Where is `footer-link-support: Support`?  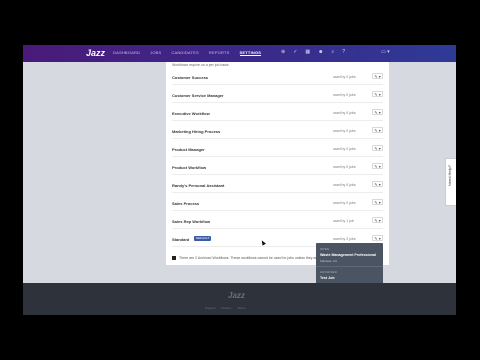
footer-link-support: Support is located at coordinates (210, 308).